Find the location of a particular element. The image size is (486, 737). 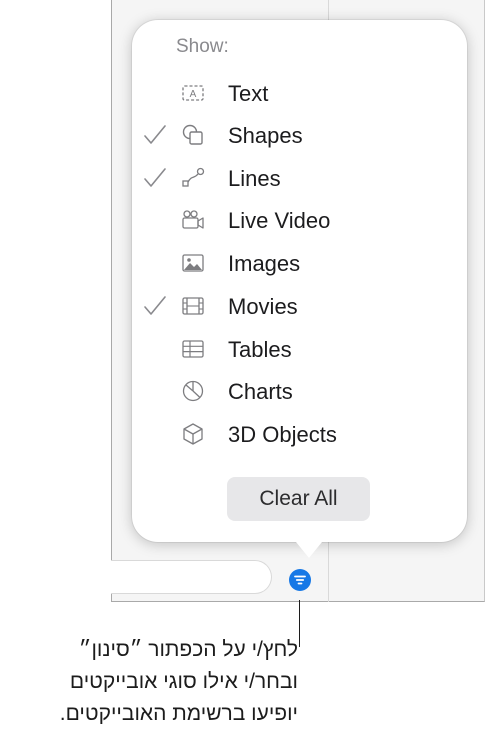

svg-text: A is located at coordinates (193, 94).